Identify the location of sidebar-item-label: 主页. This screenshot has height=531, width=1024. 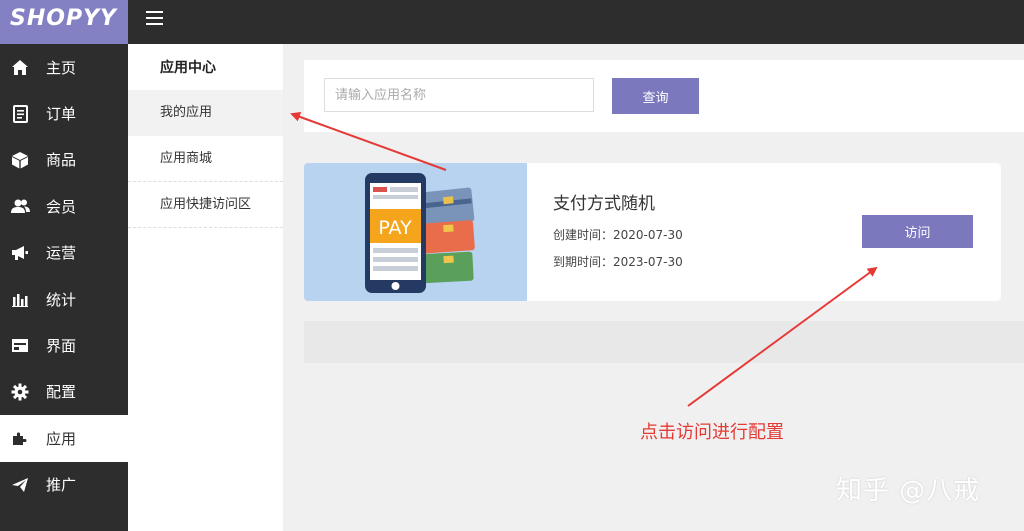
(61, 67).